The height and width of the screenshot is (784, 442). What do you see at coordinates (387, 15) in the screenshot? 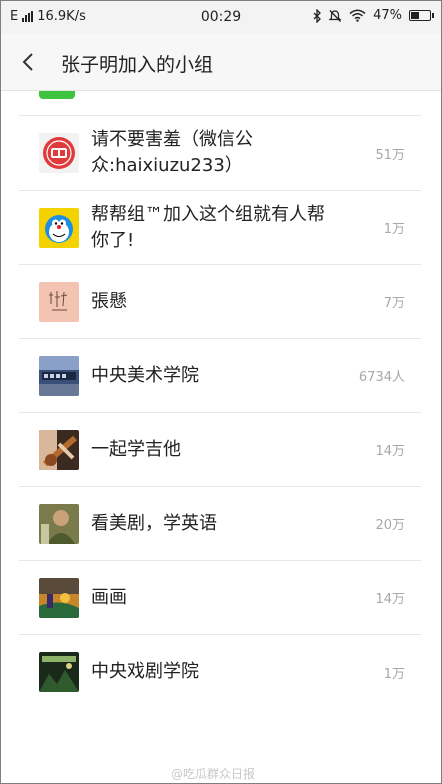
I see `battery-percent: 47%` at bounding box center [387, 15].